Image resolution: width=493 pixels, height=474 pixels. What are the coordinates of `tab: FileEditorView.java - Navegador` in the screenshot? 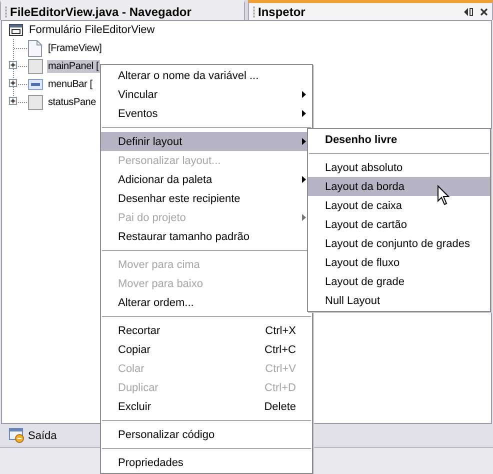 It's located at (122, 10).